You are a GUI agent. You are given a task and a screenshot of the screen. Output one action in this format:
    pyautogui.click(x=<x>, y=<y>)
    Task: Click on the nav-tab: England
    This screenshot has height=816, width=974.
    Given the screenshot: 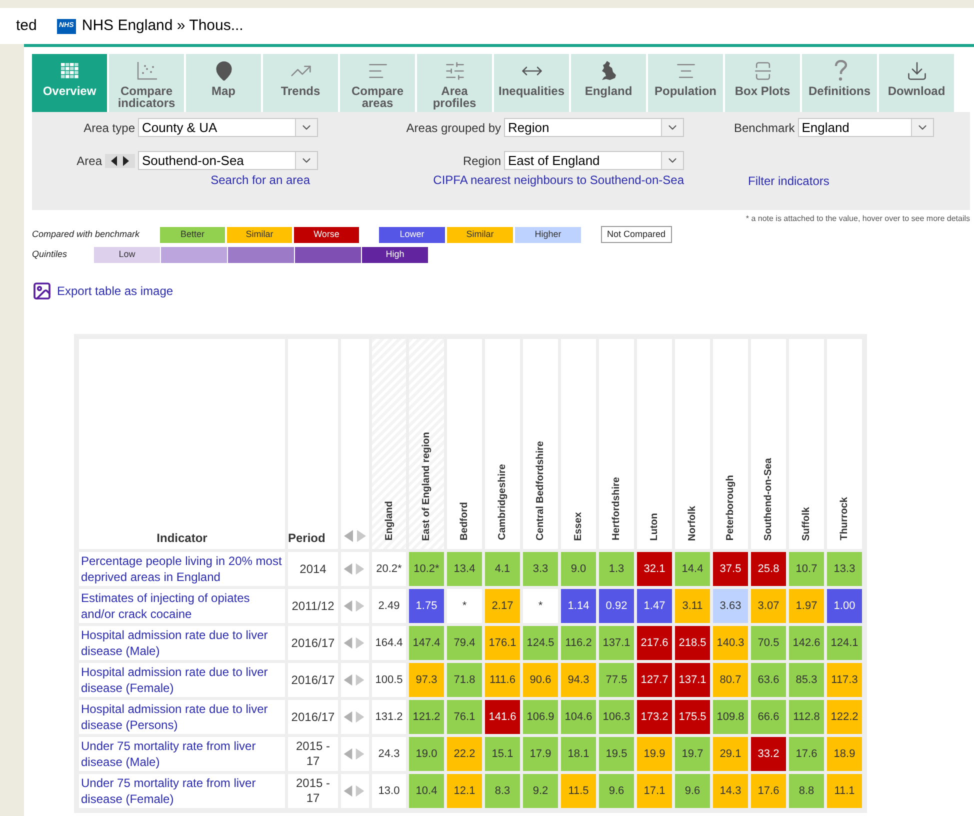 What is the action you would take?
    pyautogui.click(x=608, y=83)
    